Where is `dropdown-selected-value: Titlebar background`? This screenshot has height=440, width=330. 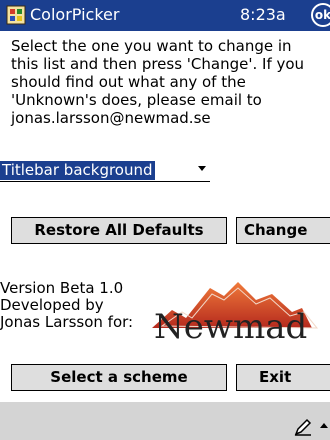 dropdown-selected-value: Titlebar background is located at coordinates (77, 170).